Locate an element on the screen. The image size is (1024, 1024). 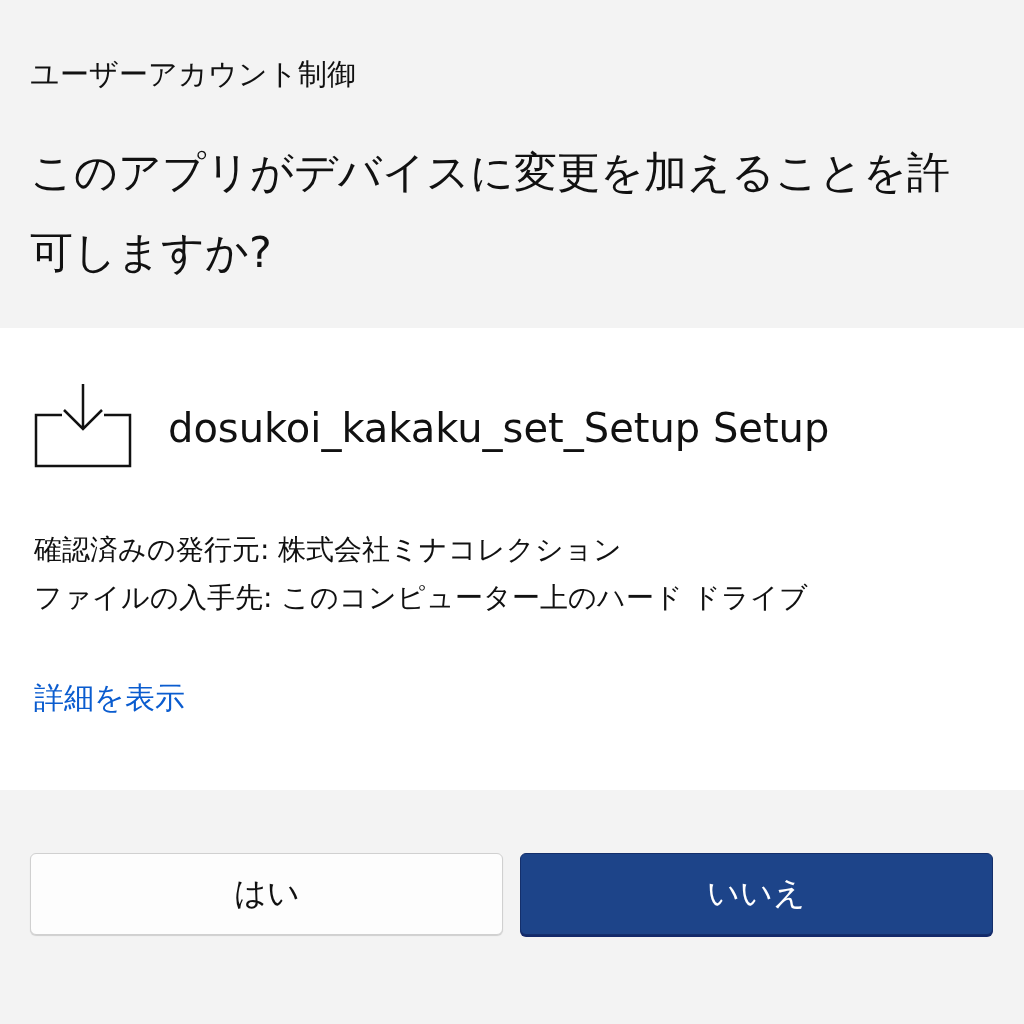
show-details-link: 詳細を表示 is located at coordinates (109, 698).